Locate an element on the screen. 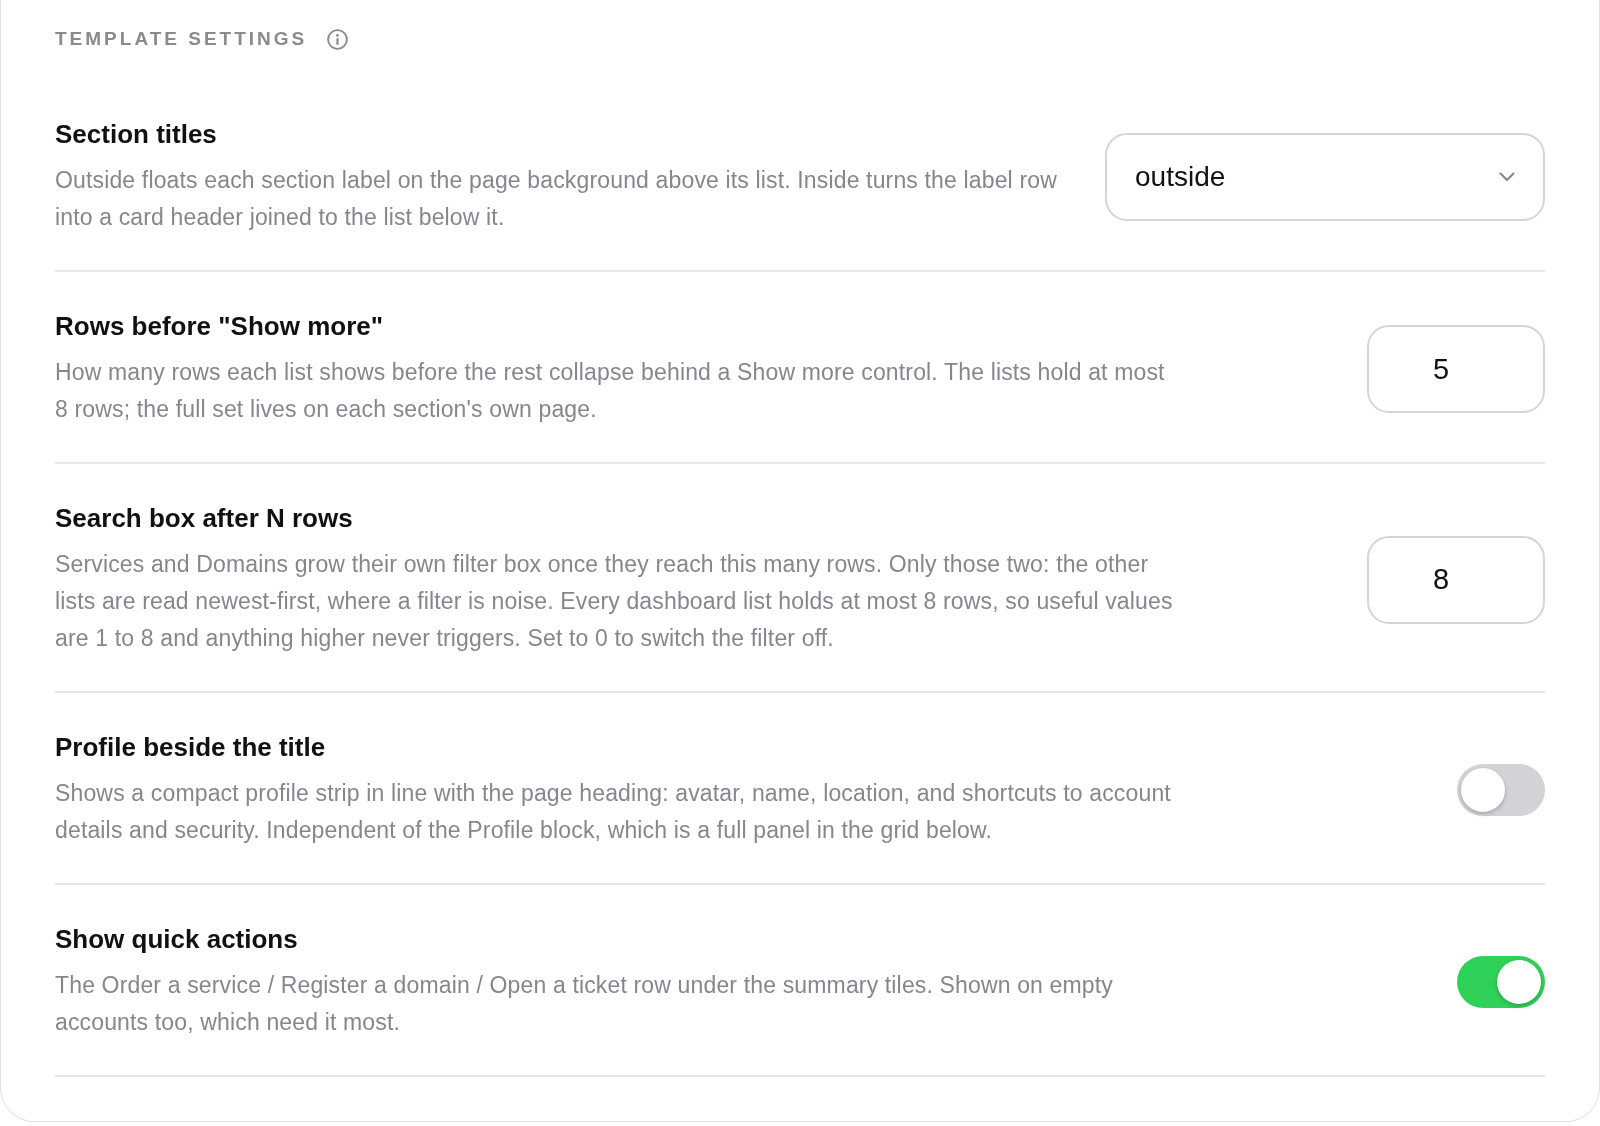  setting-title: Show quick actions is located at coordinates (177, 939).